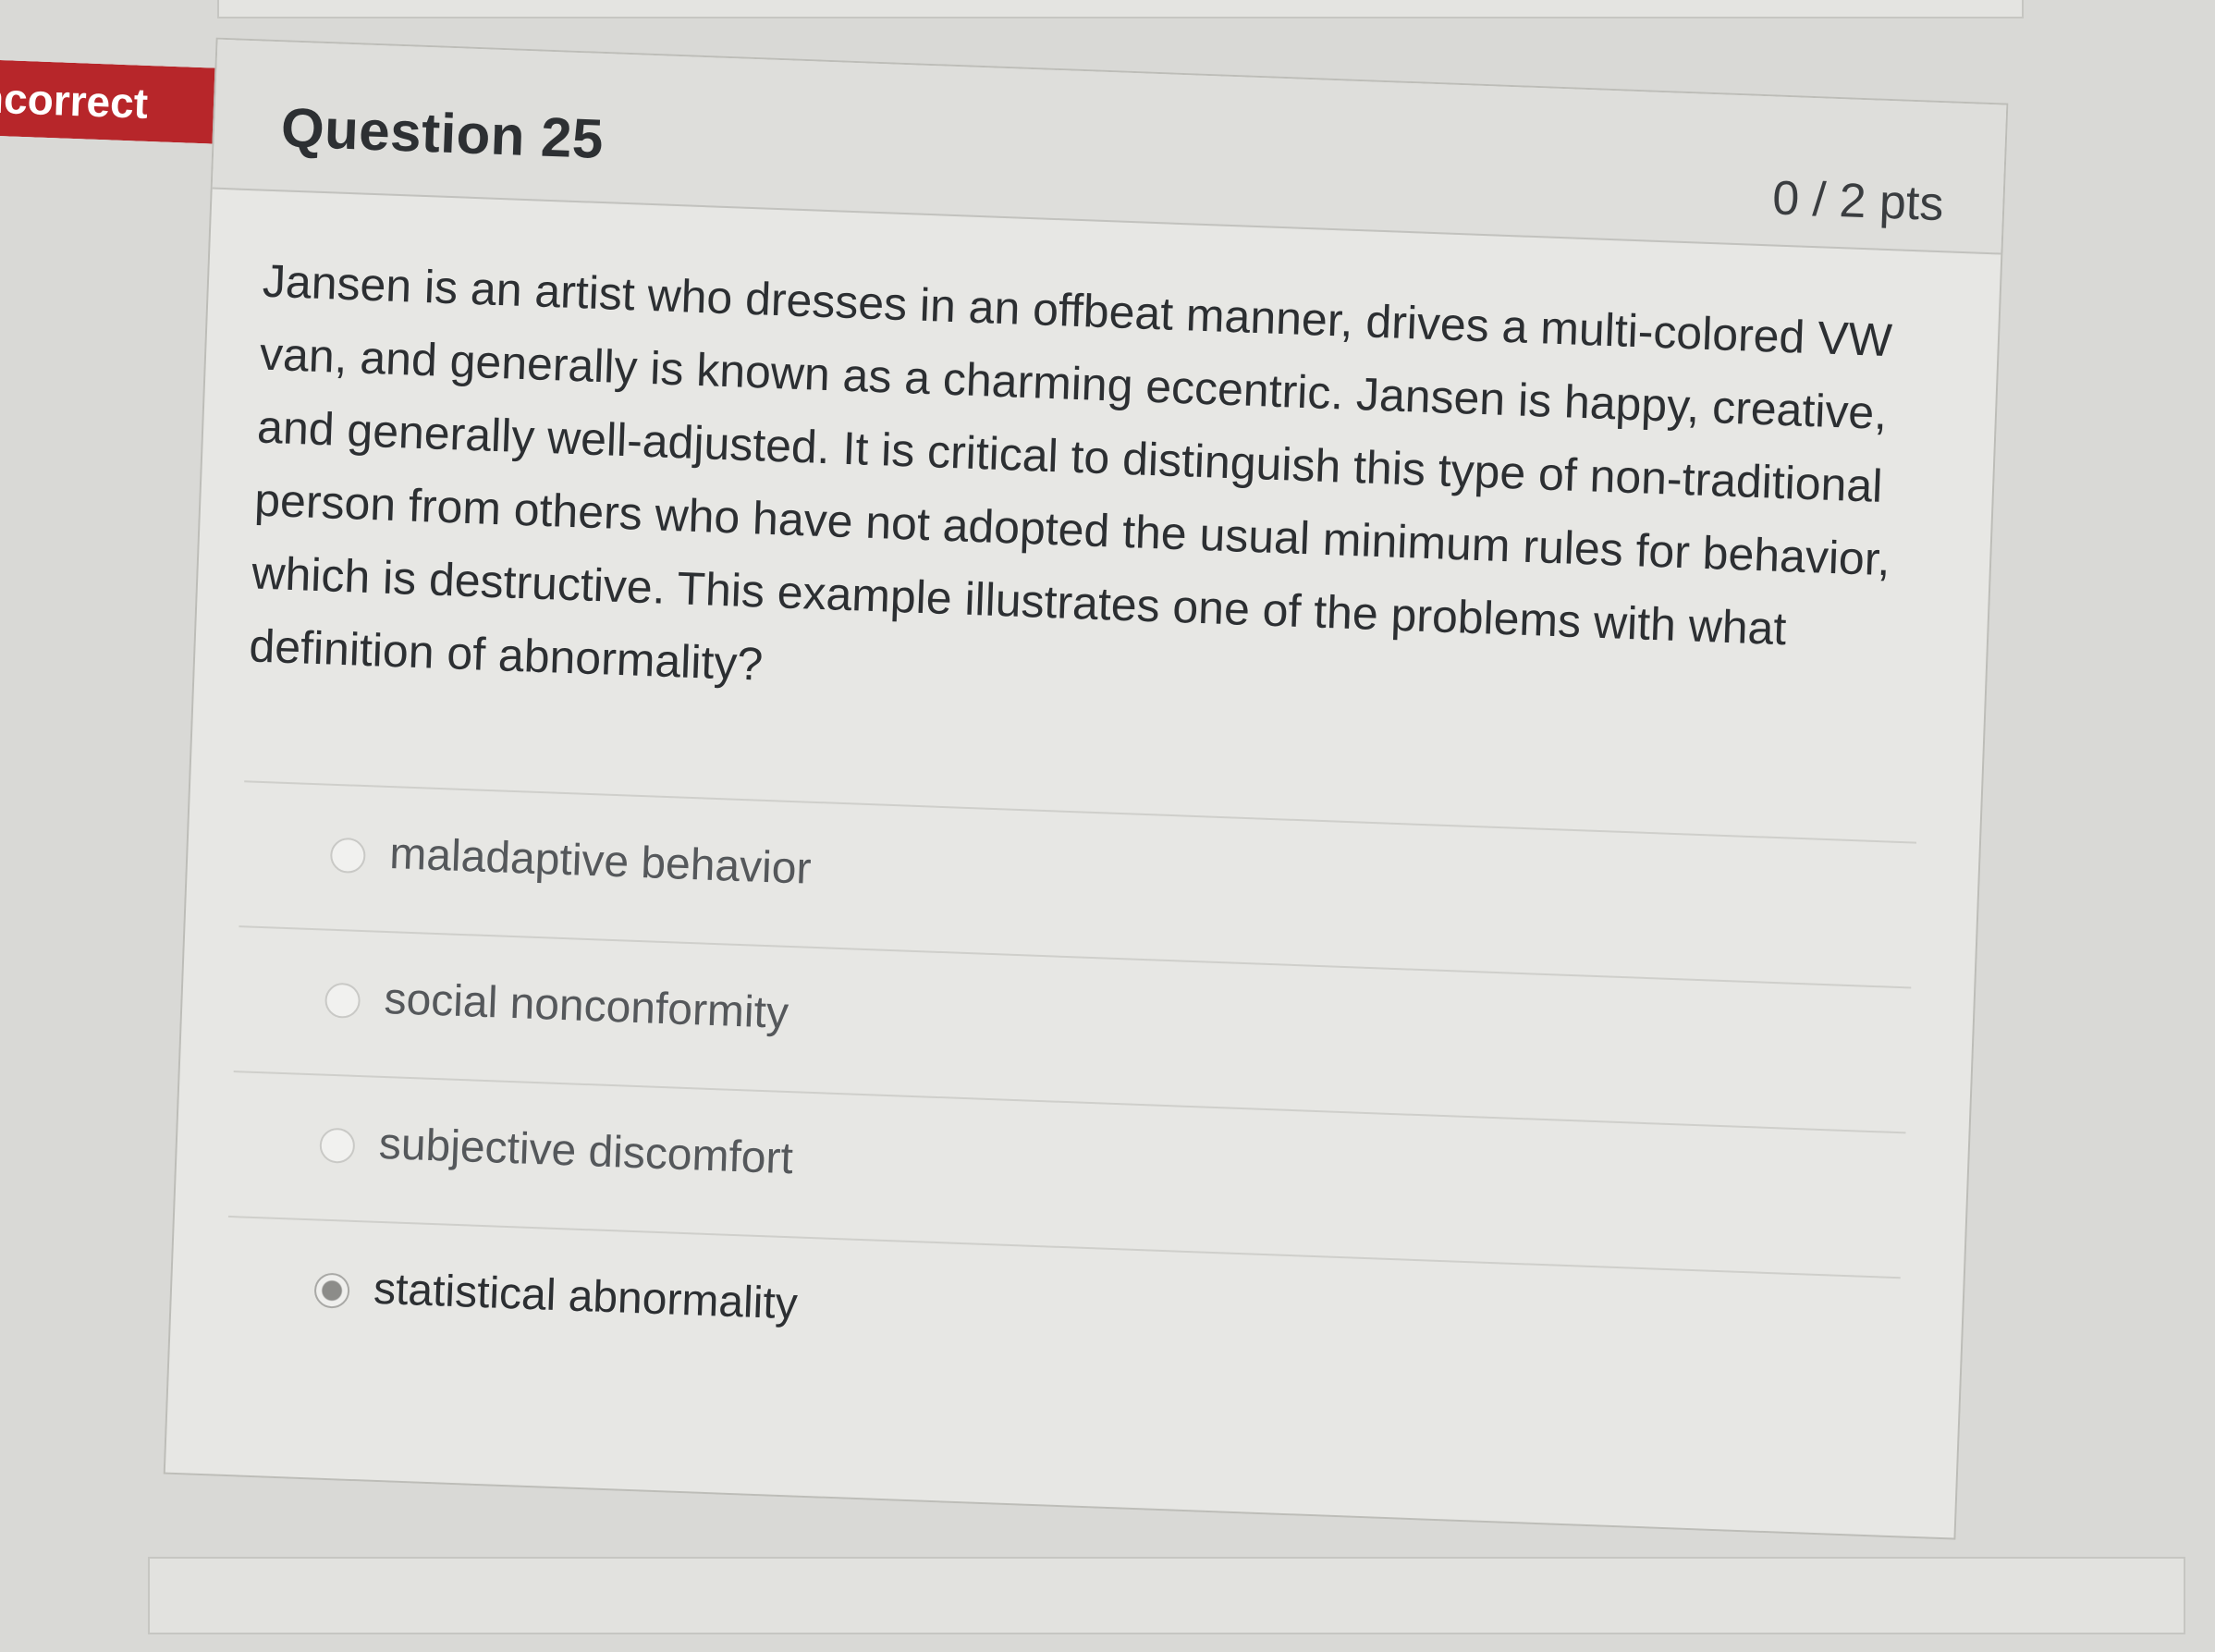 Image resolution: width=2215 pixels, height=1652 pixels. I want to click on question-points: 0 / 2 pts, so click(1858, 201).